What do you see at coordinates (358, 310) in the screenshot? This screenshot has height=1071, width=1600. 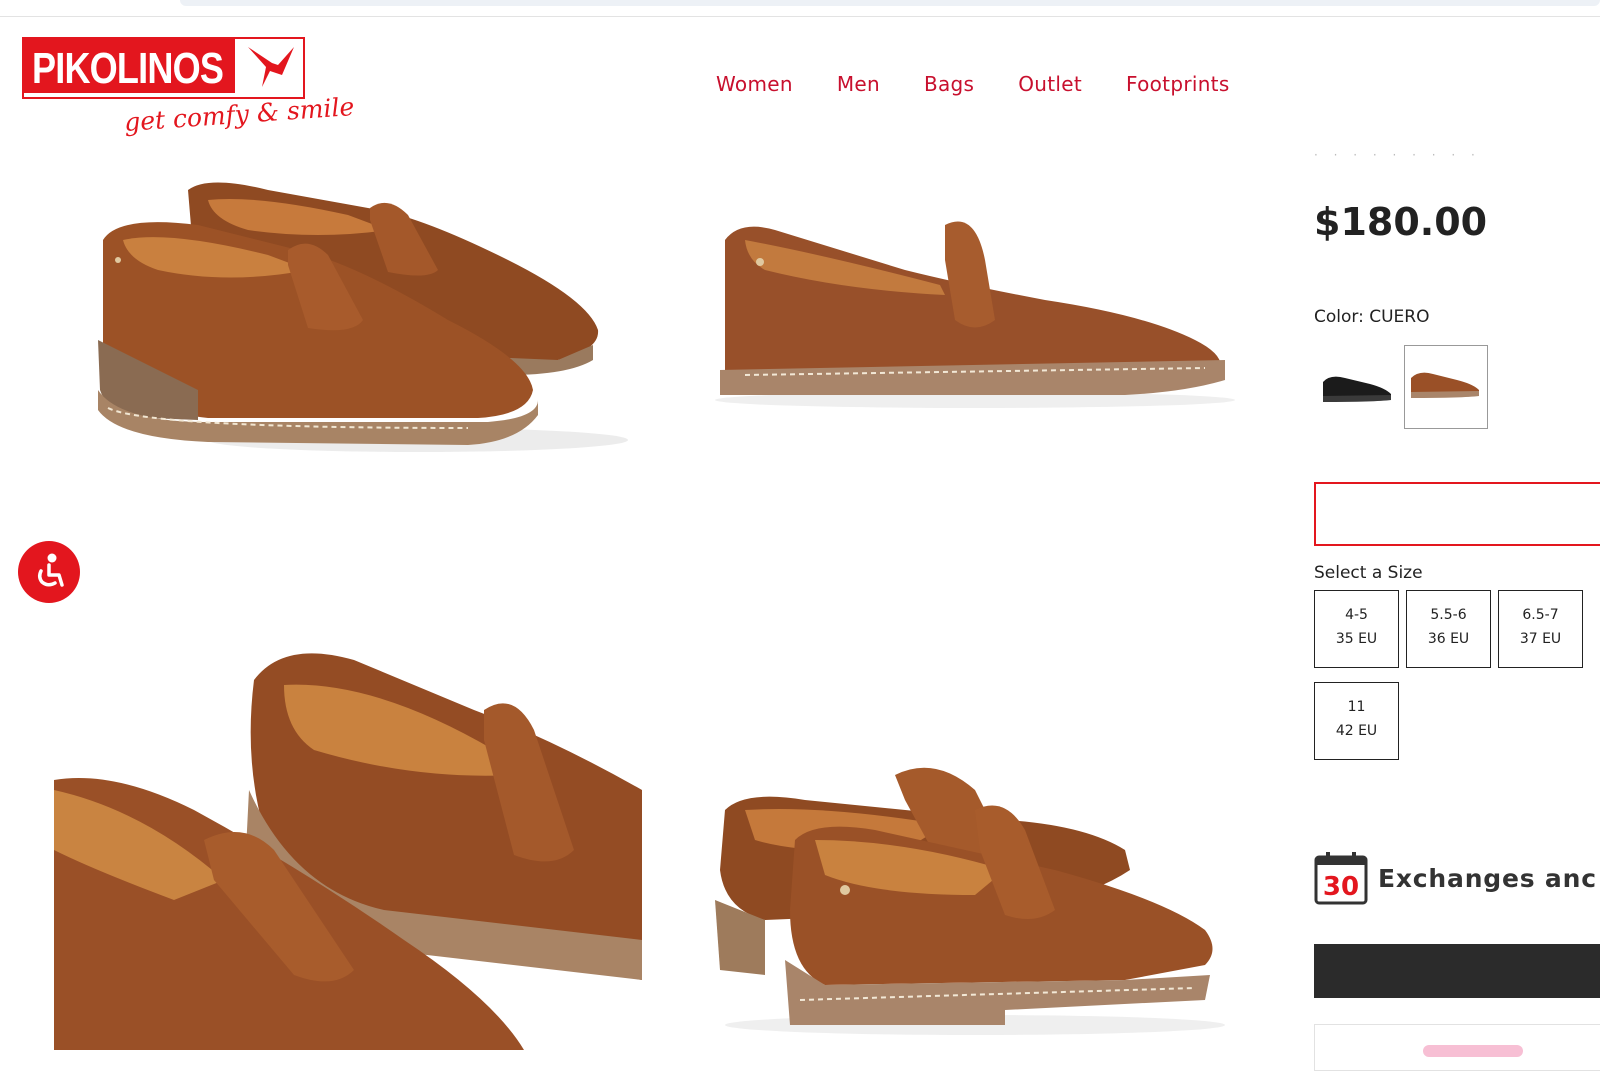 I see `product-image-pair-front` at bounding box center [358, 310].